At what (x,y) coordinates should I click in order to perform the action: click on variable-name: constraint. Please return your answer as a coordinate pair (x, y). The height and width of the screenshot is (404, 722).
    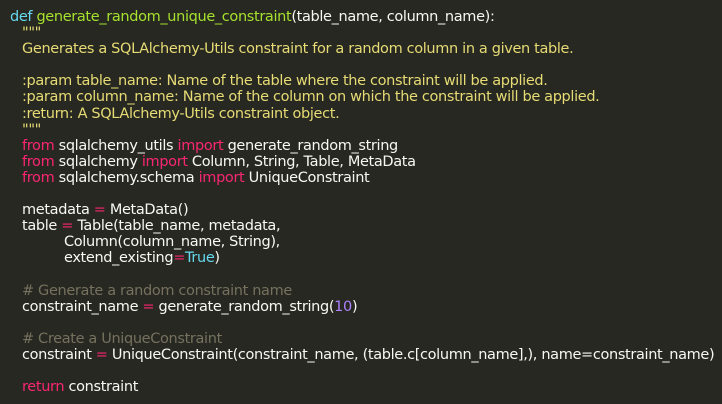
    Looking at the image, I should click on (57, 354).